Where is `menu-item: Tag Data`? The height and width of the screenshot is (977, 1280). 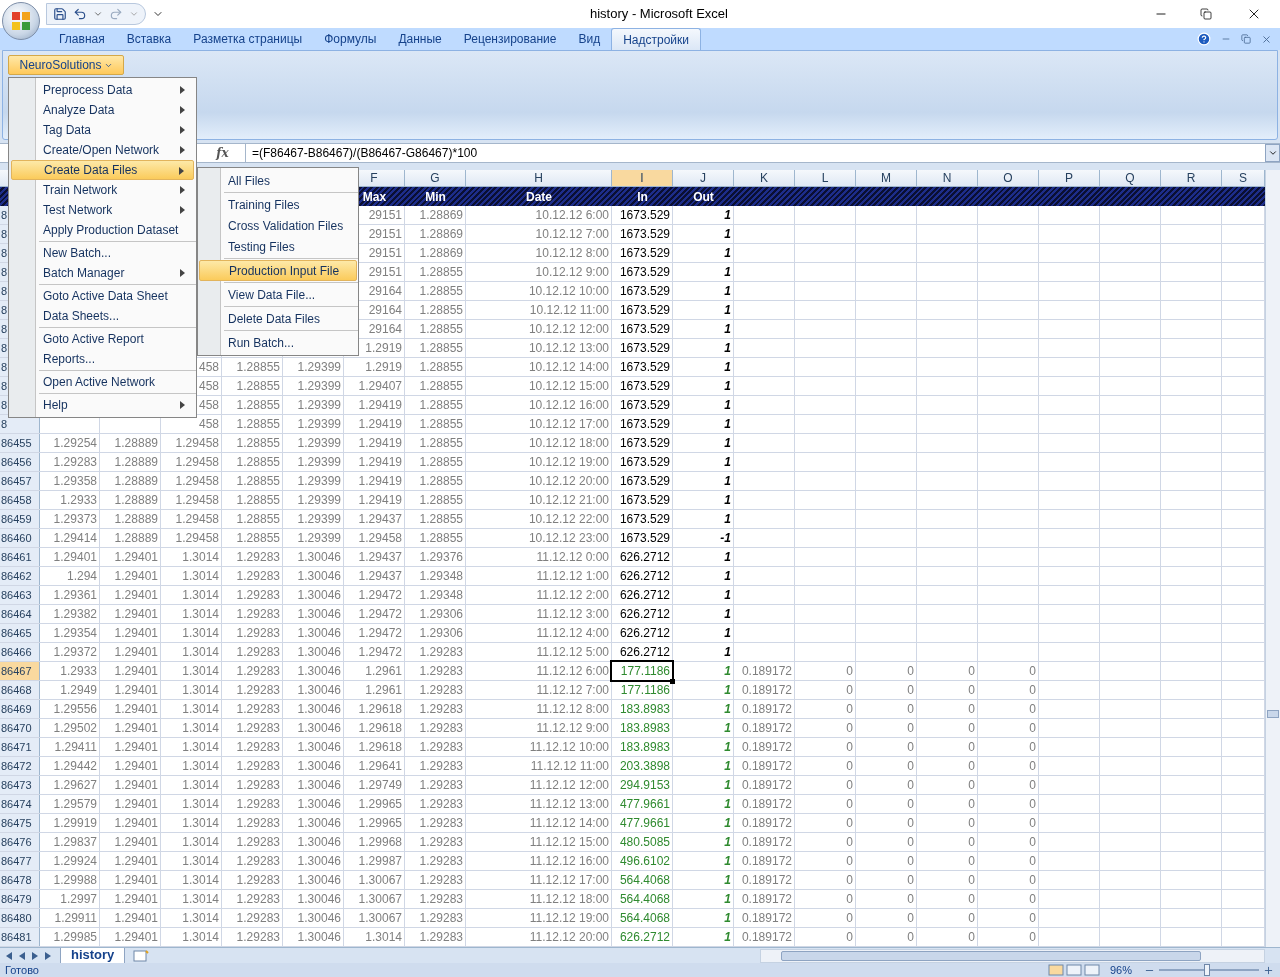
menu-item: Tag Data is located at coordinates (102, 130).